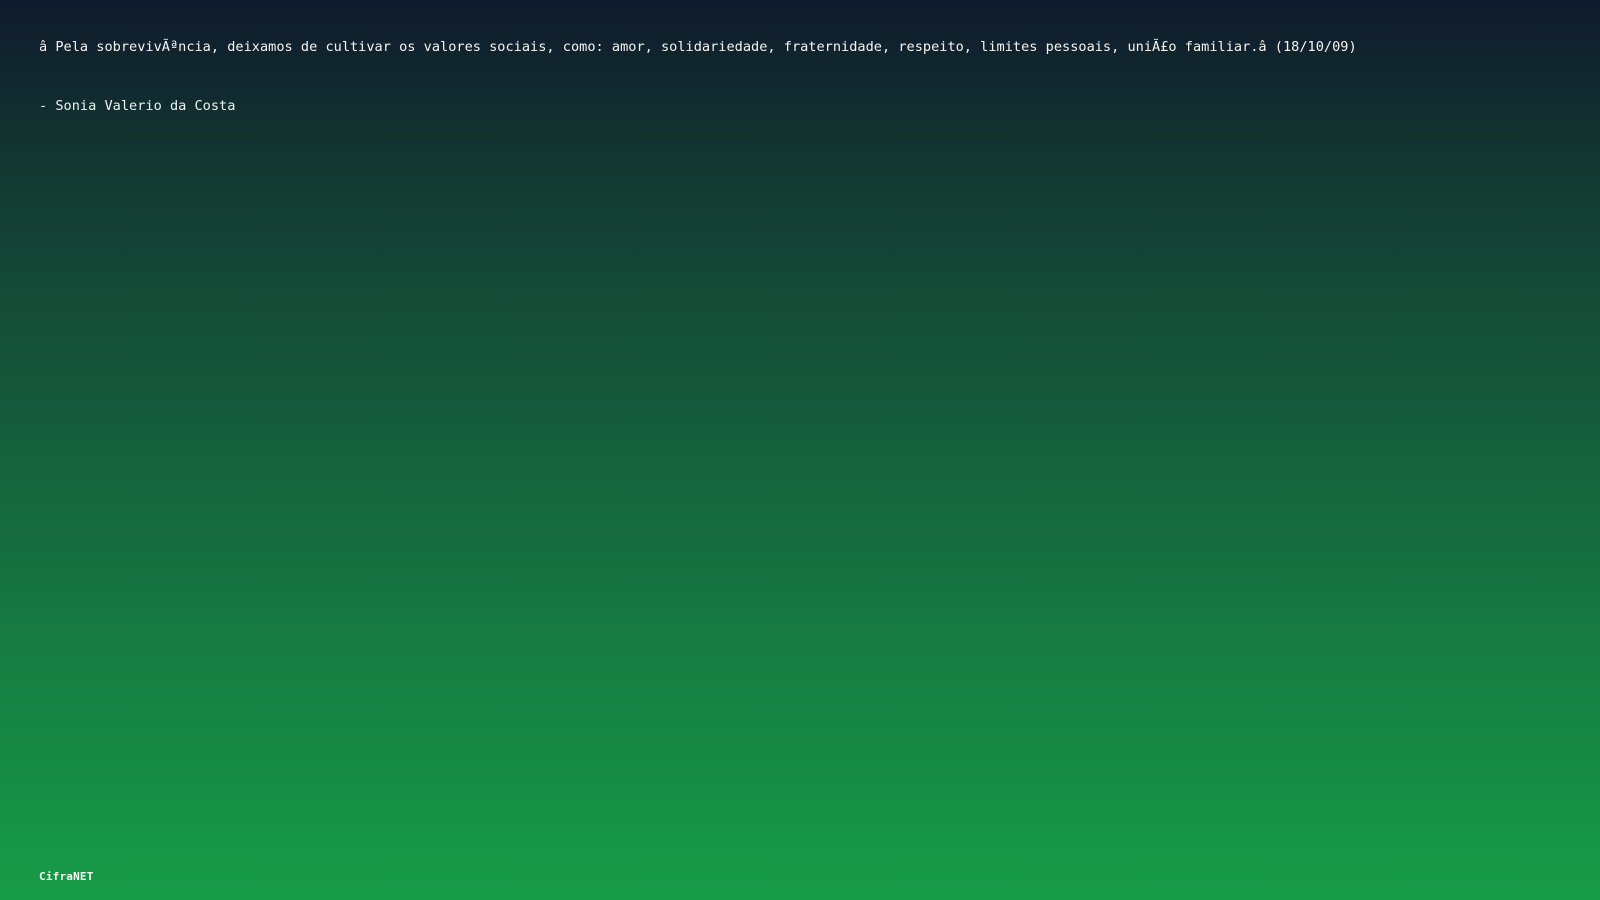 This screenshot has height=900, width=1600. What do you see at coordinates (66, 876) in the screenshot?
I see `brand-logo: CifraNET` at bounding box center [66, 876].